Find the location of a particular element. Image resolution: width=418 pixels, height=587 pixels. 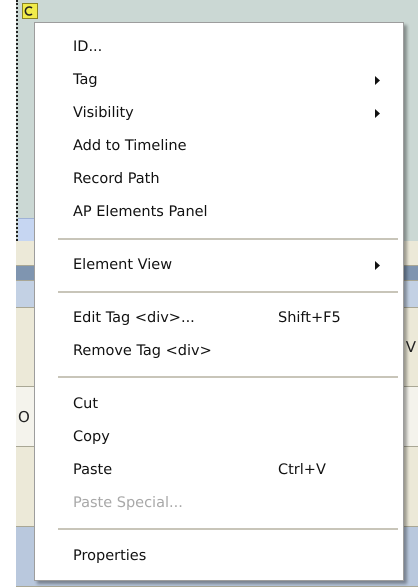

menu-item: Copy is located at coordinates (219, 437).